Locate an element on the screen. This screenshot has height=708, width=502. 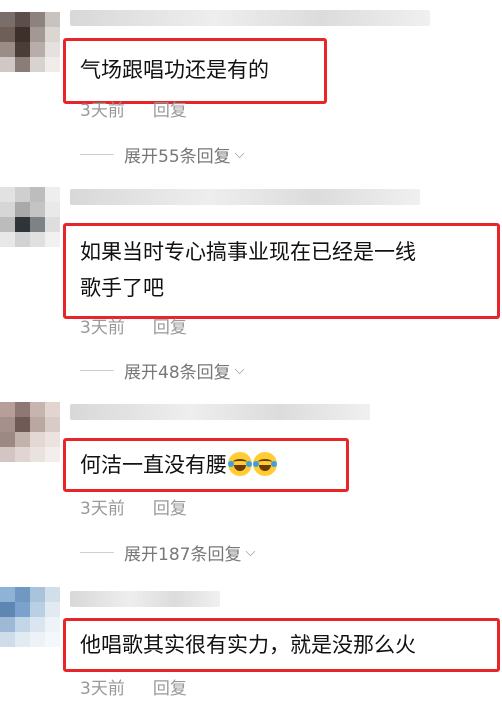
comment-text-body: 何洁一直没有腰 is located at coordinates (153, 465).